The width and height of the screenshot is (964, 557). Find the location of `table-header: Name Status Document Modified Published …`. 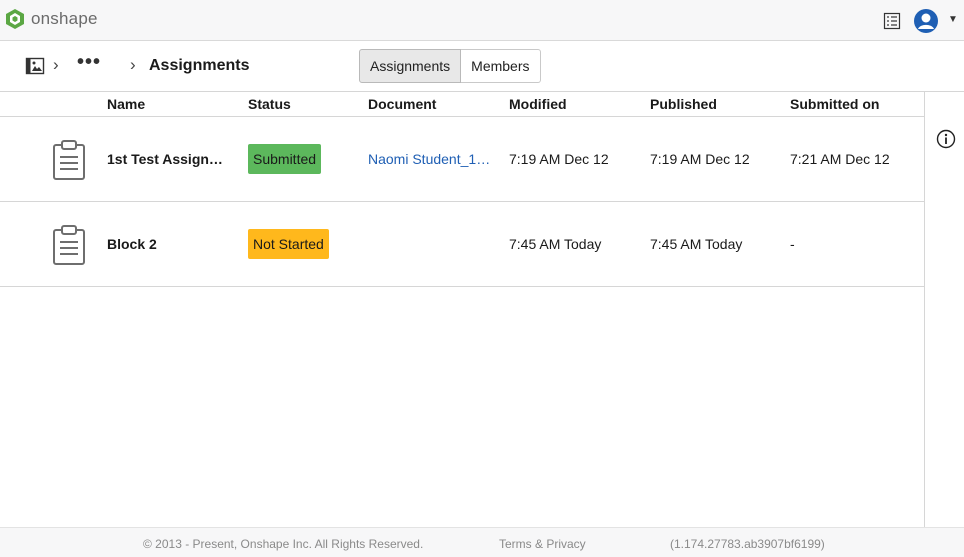

table-header: Name Status Document Modified Published … is located at coordinates (462, 104).